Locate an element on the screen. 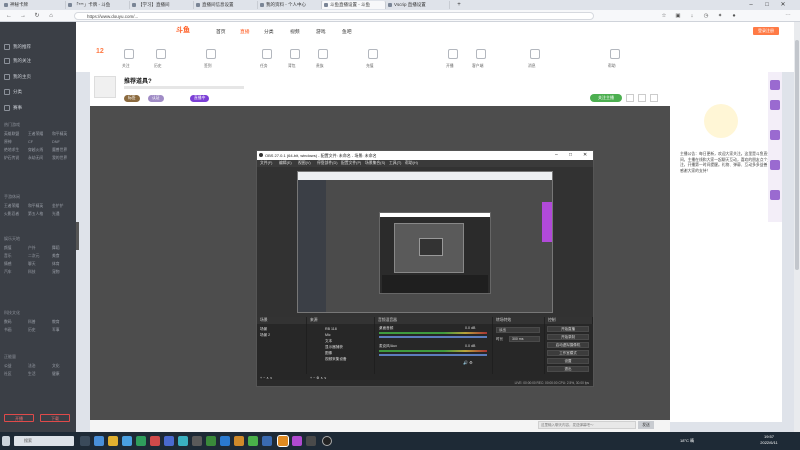 The width and height of the screenshot is (800, 450). browser-tab: 神秘卡牌 is located at coordinates (34, 5).